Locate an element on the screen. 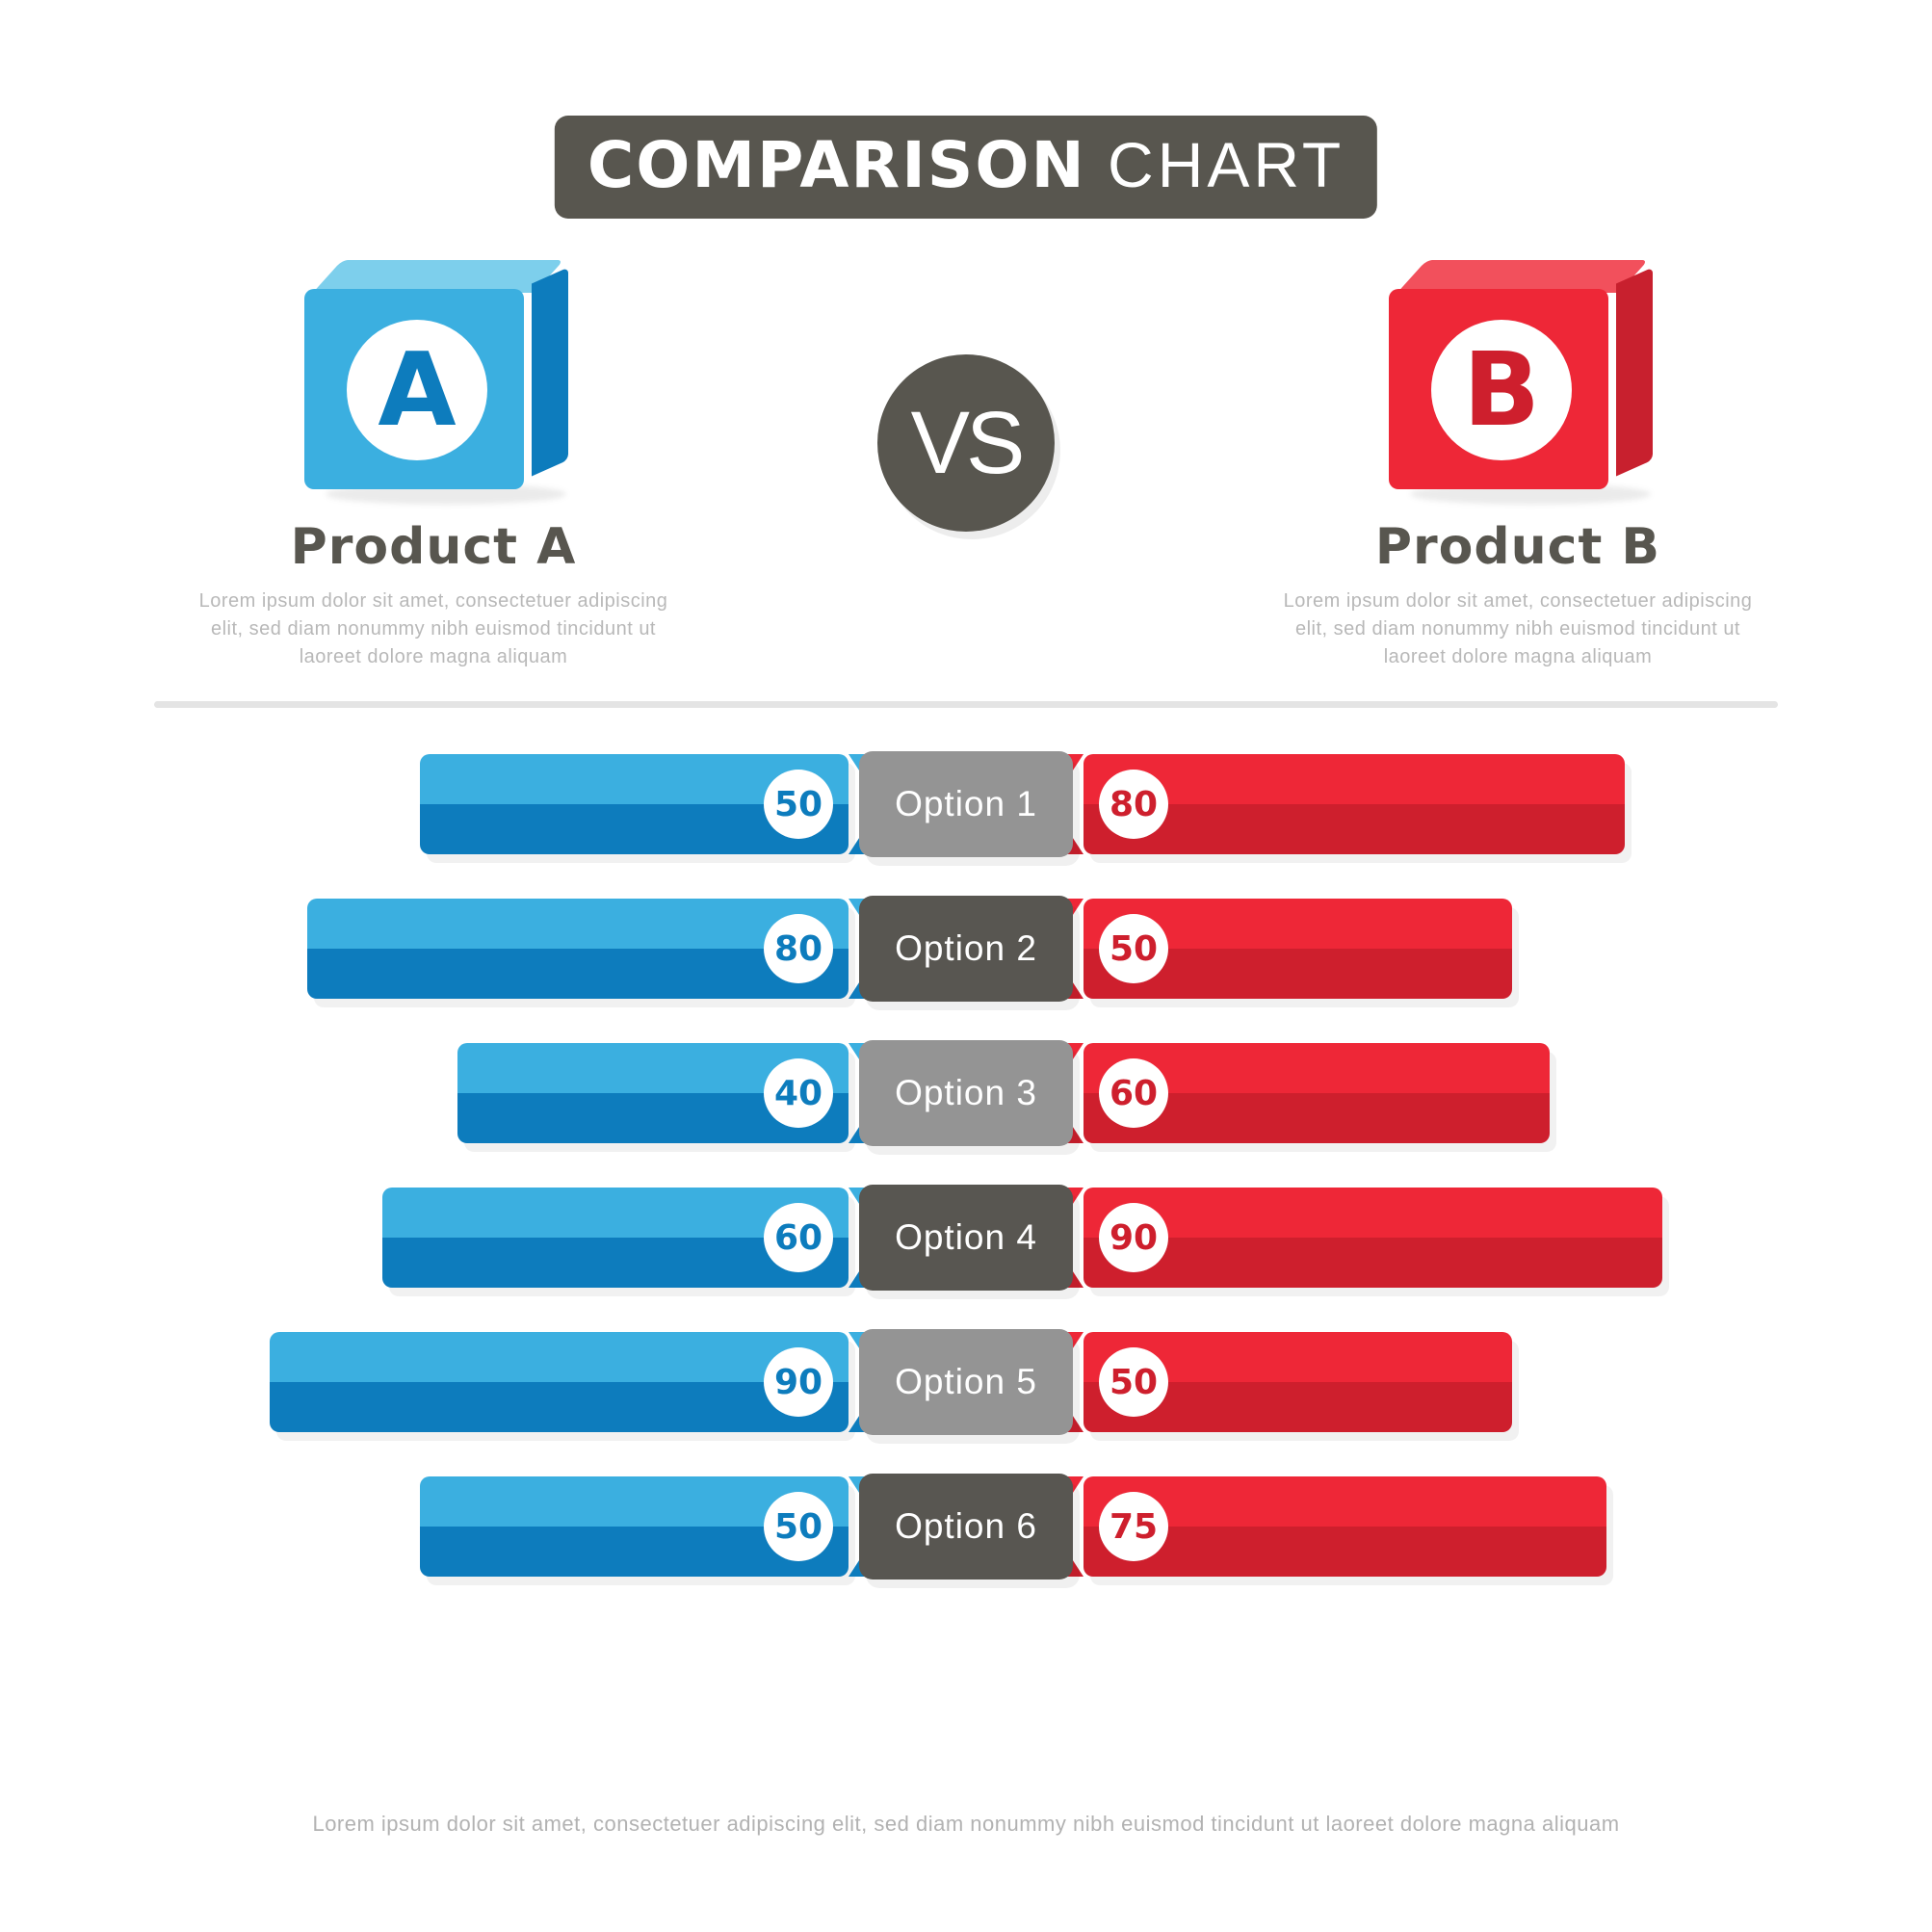  versus-label: VS is located at coordinates (968, 443).